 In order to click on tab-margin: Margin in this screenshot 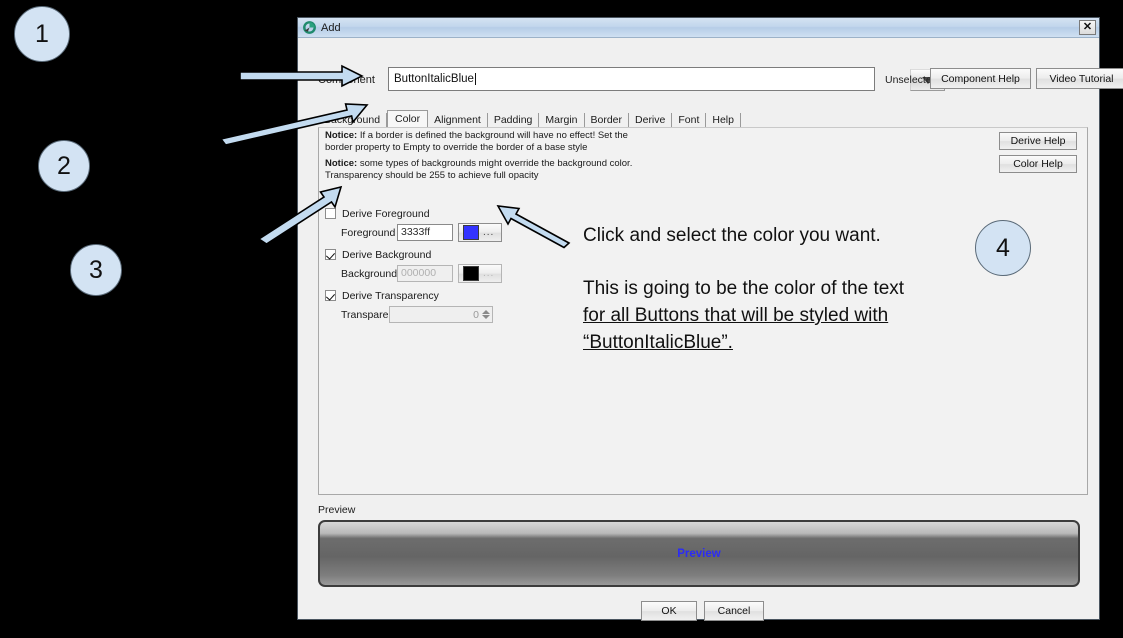, I will do `click(562, 120)`.